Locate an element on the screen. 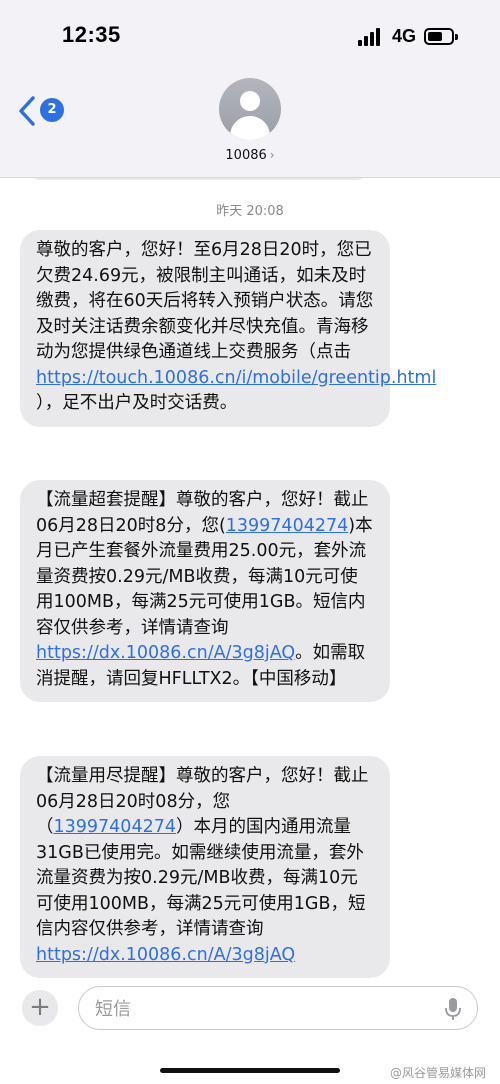  contact-name-label: 10086 is located at coordinates (246, 155).